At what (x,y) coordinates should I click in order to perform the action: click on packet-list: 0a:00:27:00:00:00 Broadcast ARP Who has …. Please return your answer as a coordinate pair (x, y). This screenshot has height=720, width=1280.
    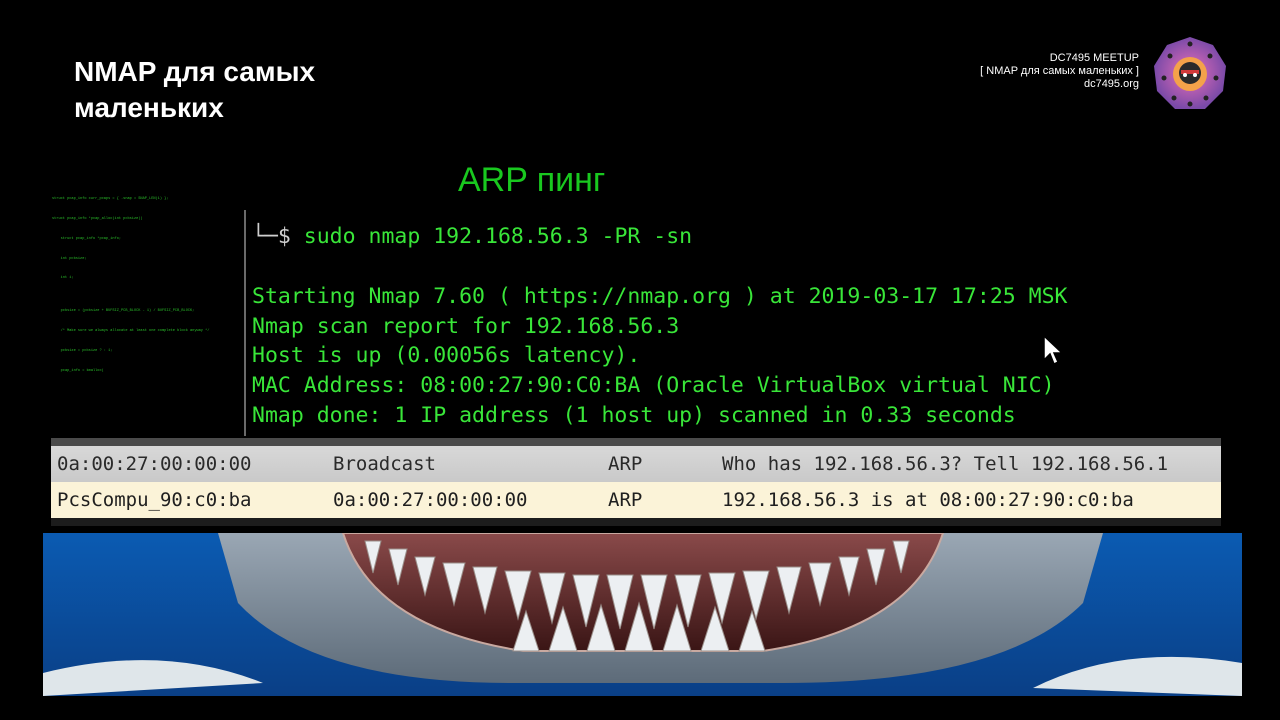
    Looking at the image, I should click on (636, 482).